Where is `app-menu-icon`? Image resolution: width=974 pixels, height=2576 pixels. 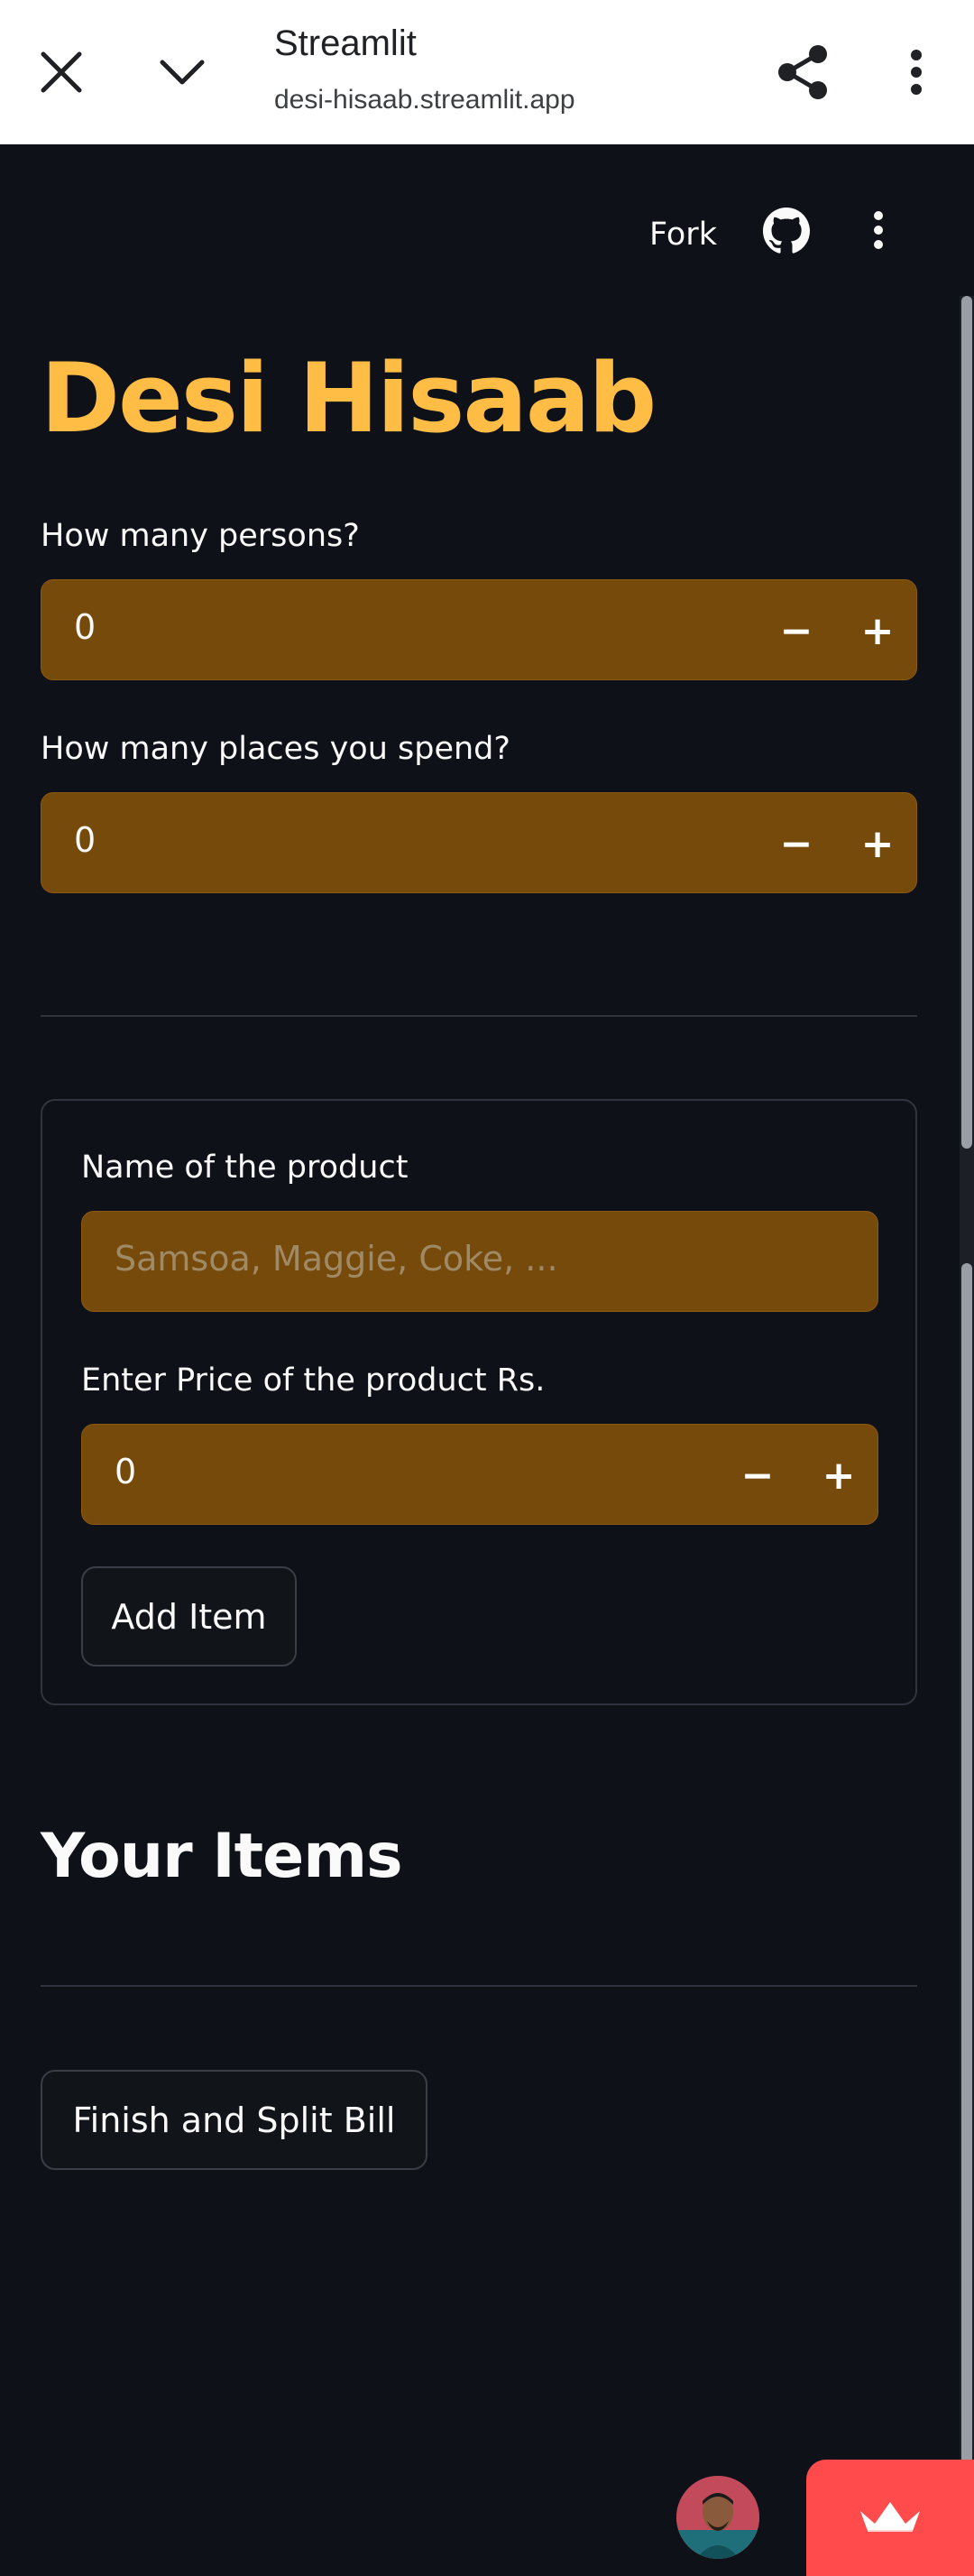 app-menu-icon is located at coordinates (878, 230).